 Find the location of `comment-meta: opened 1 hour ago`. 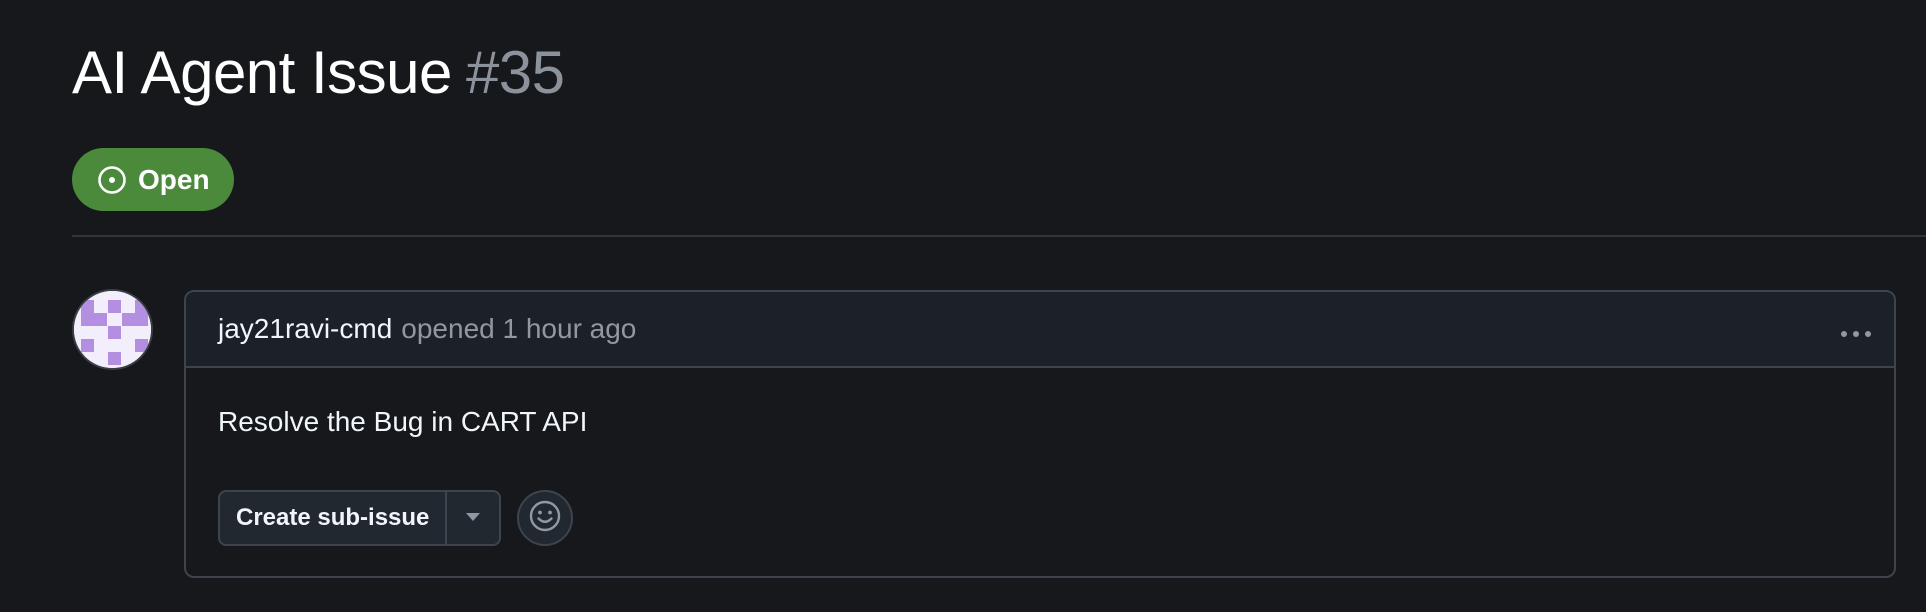

comment-meta: opened 1 hour ago is located at coordinates (519, 328).